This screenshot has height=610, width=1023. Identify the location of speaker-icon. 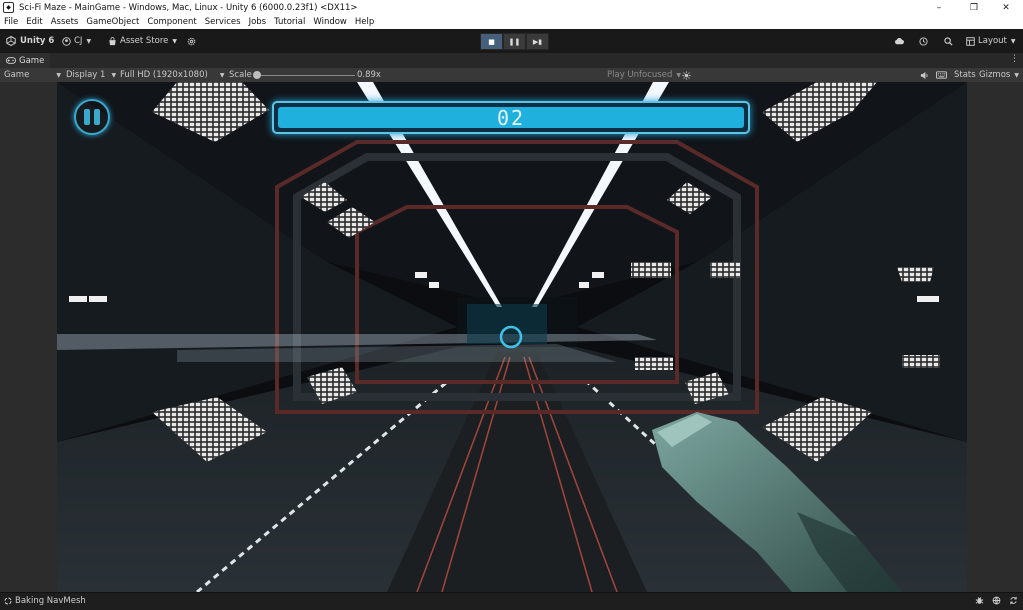
(924, 75).